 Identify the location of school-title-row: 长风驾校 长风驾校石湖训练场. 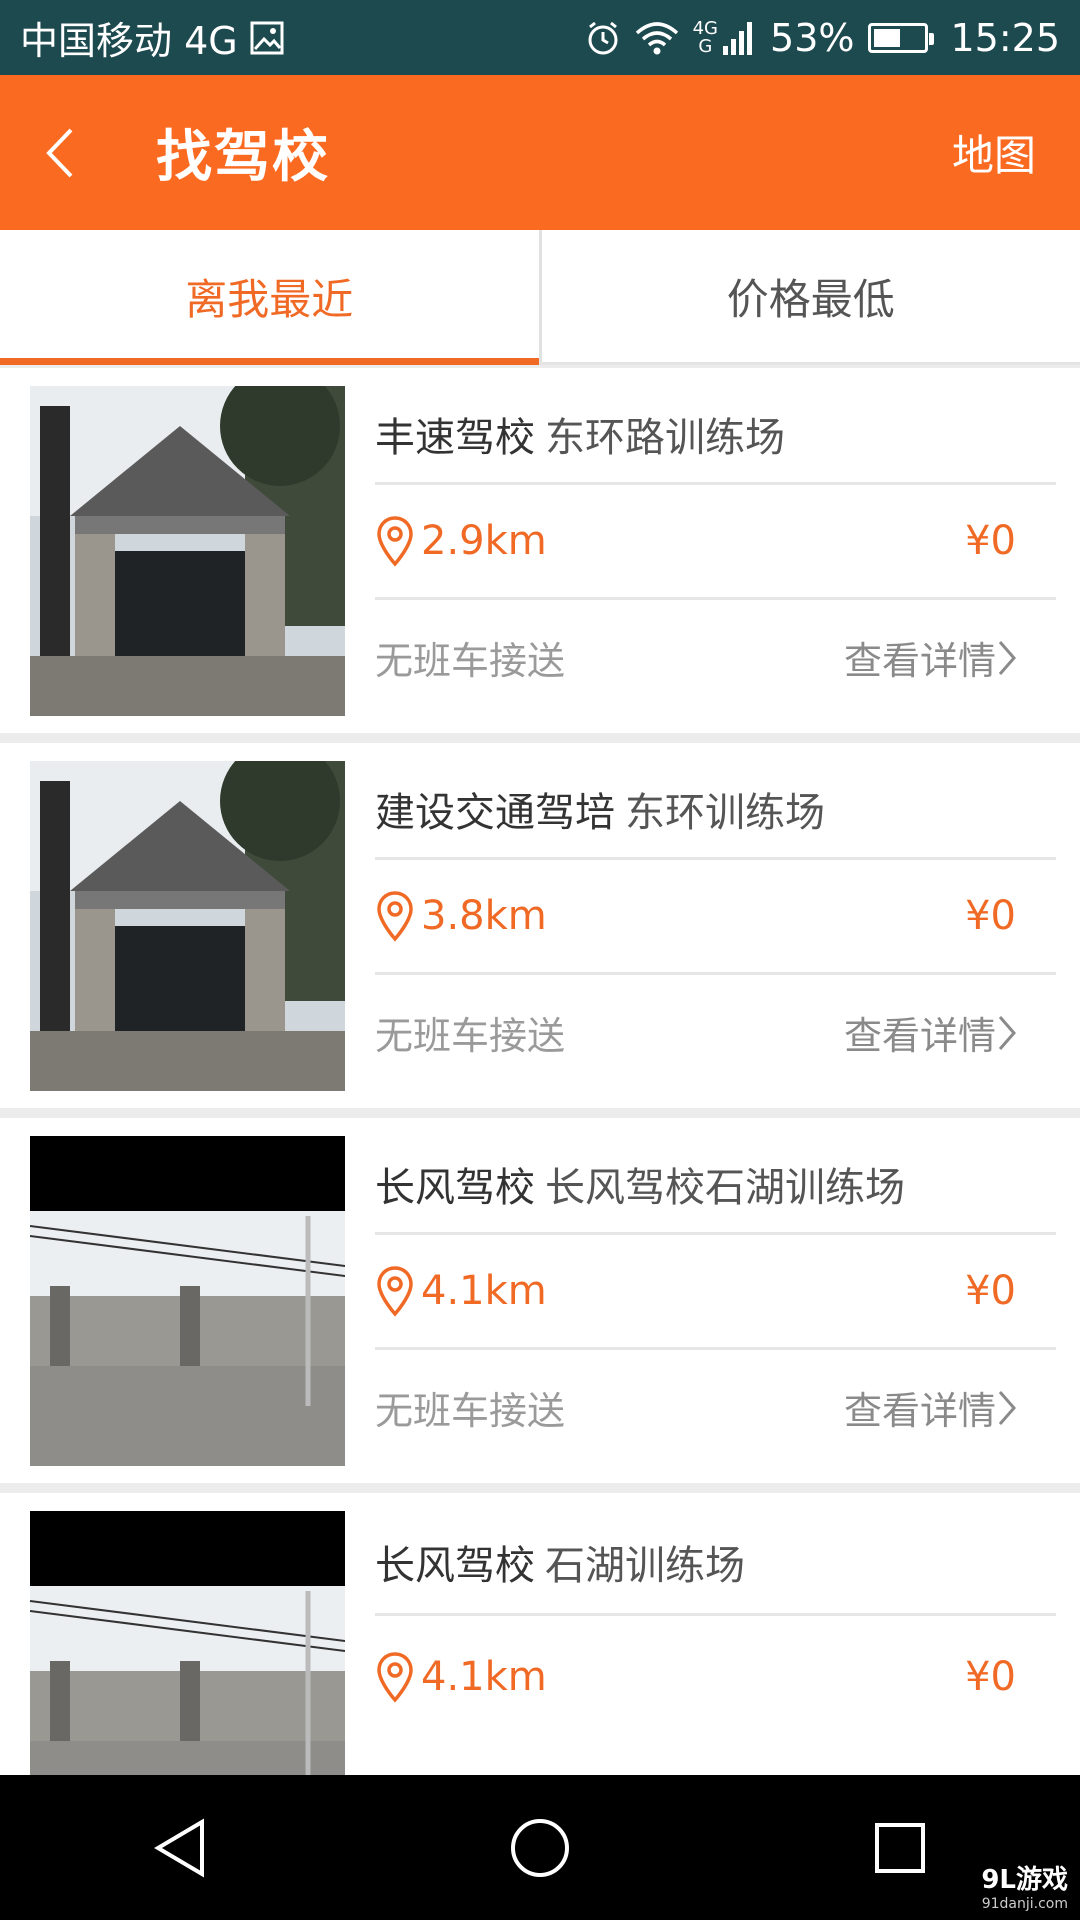
(715, 1186).